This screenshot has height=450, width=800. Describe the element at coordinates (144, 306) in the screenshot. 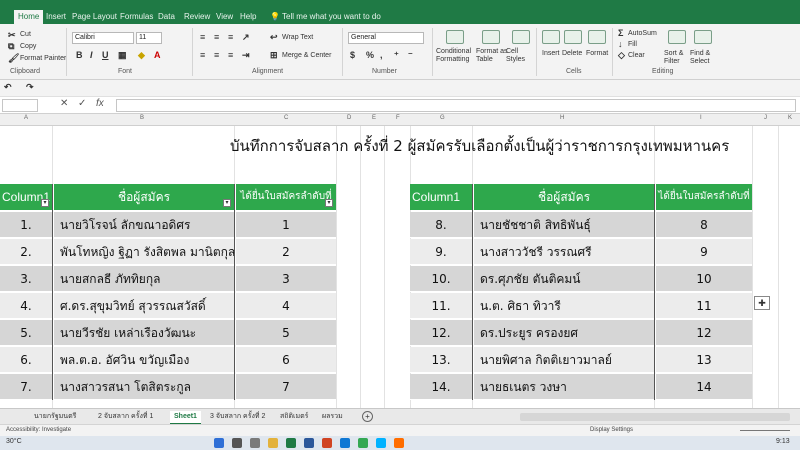

I see `candidate-name-cell: ศ.ดร.สุขุมวิทย์ สุวรรณสวัสดิ์` at that location.